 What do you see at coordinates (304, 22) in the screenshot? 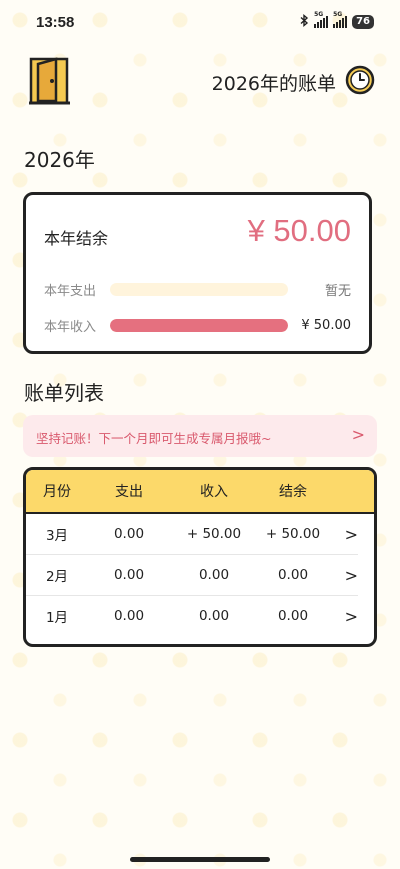
I see `bluetooth-icon` at bounding box center [304, 22].